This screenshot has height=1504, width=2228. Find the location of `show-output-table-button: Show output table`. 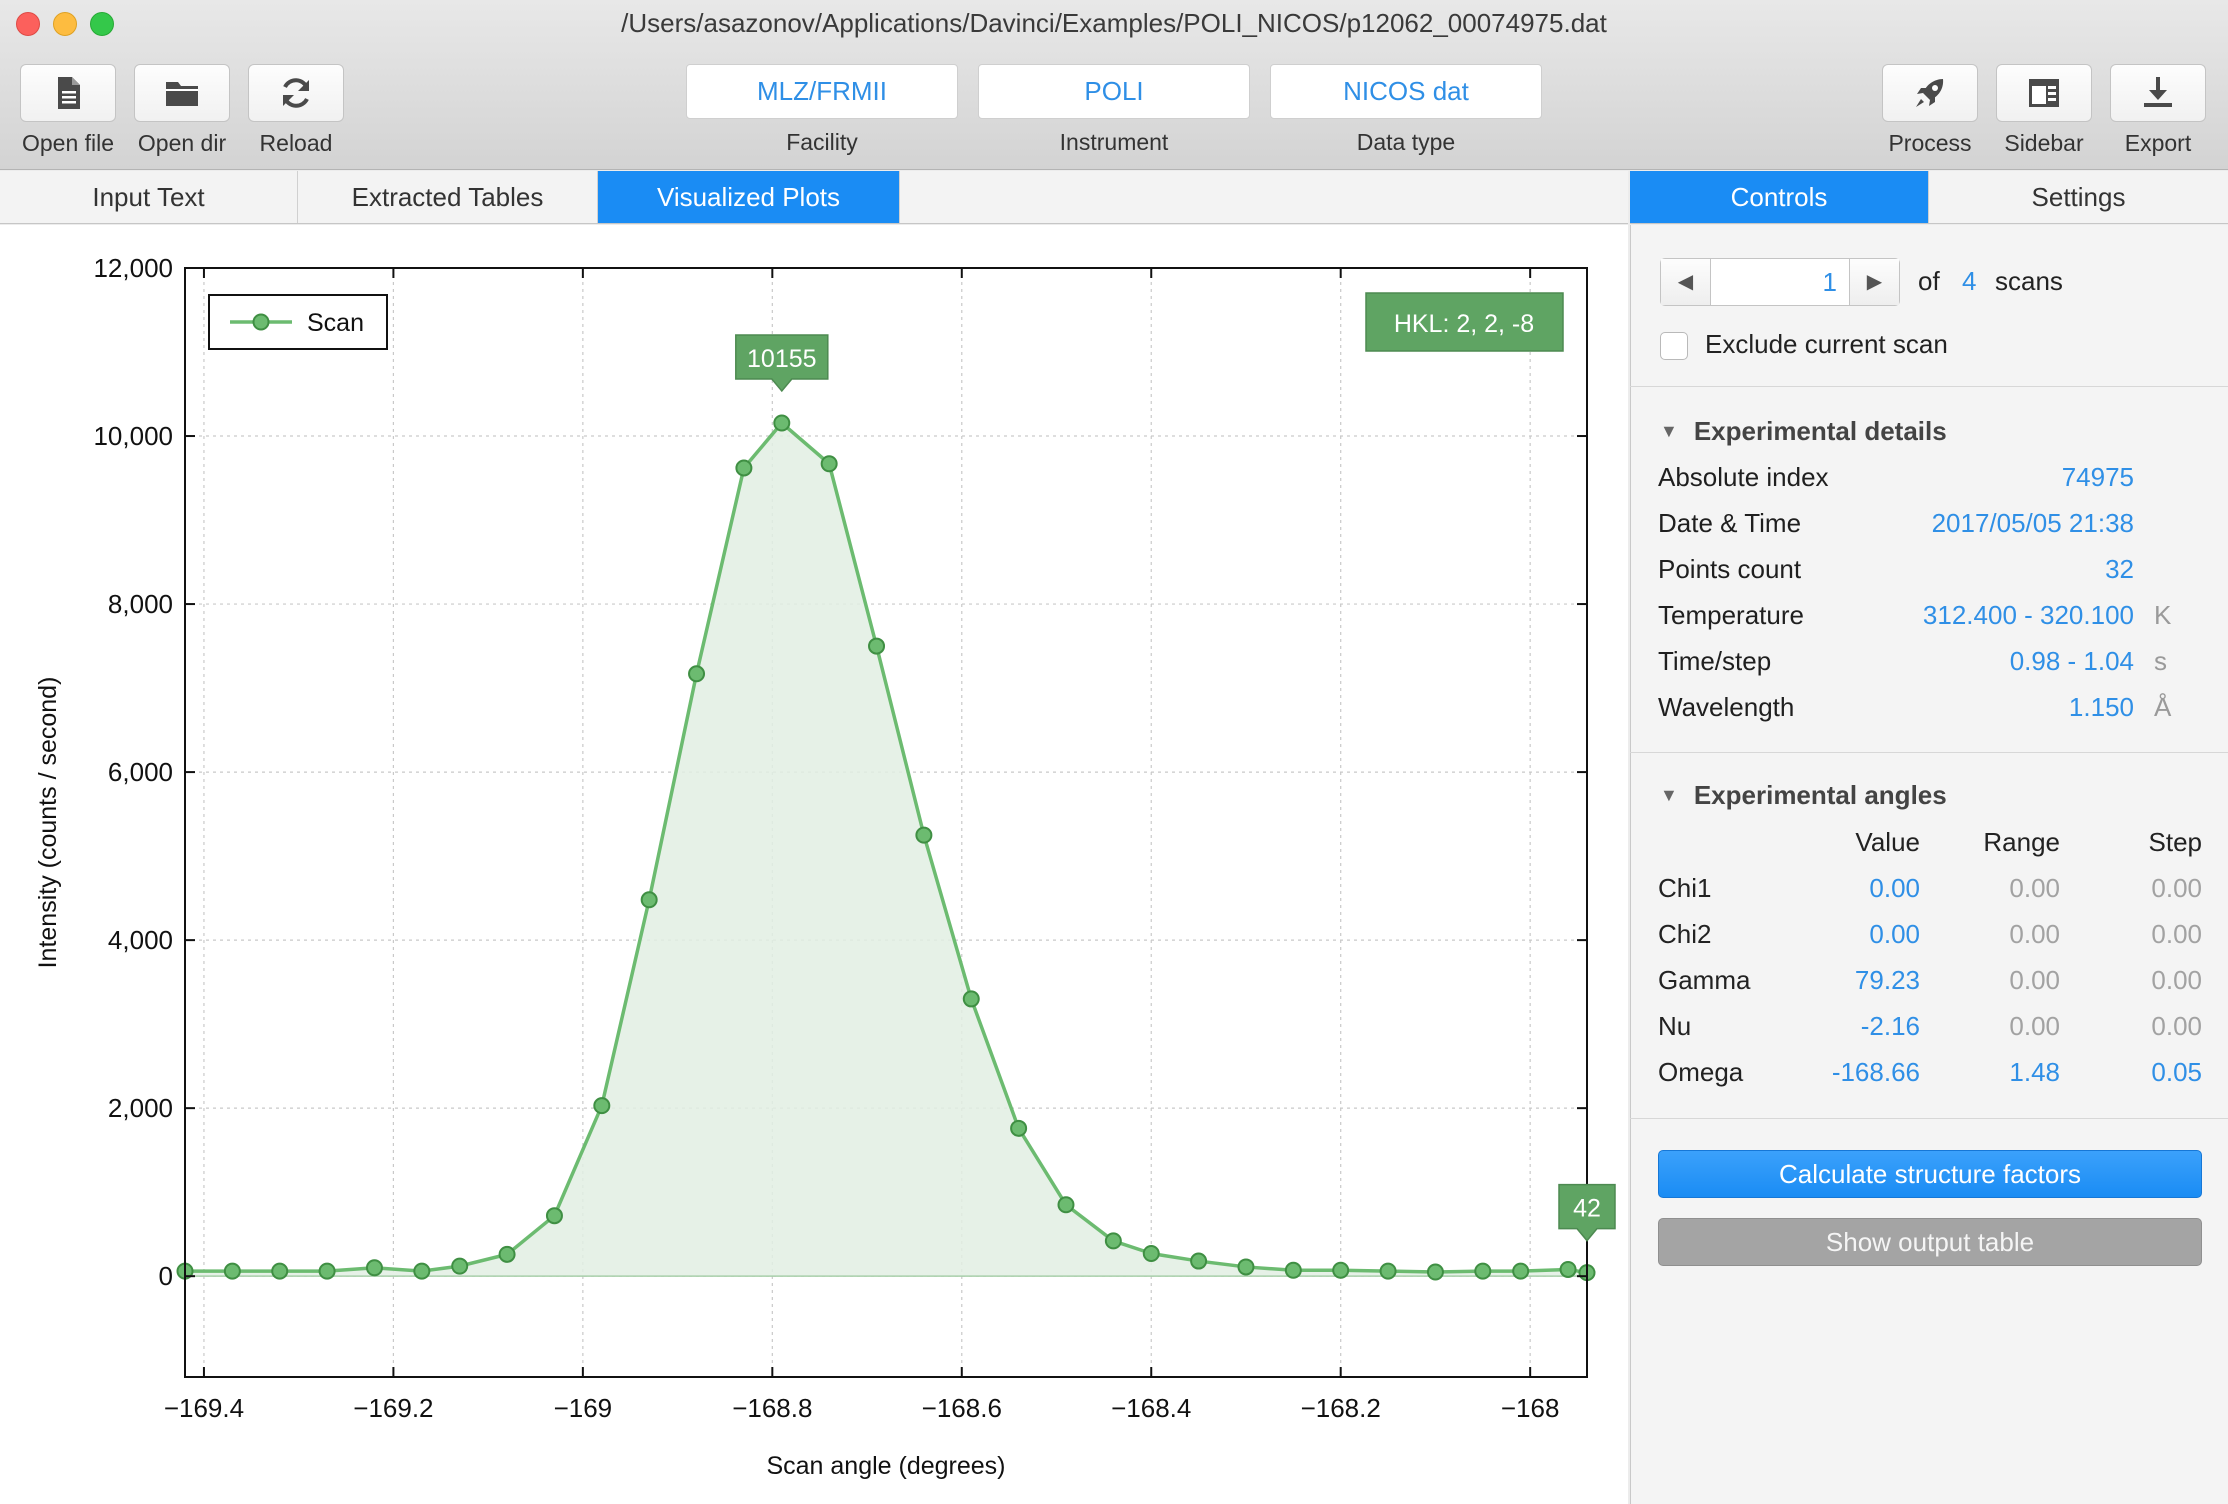

show-output-table-button: Show output table is located at coordinates (1930, 1242).